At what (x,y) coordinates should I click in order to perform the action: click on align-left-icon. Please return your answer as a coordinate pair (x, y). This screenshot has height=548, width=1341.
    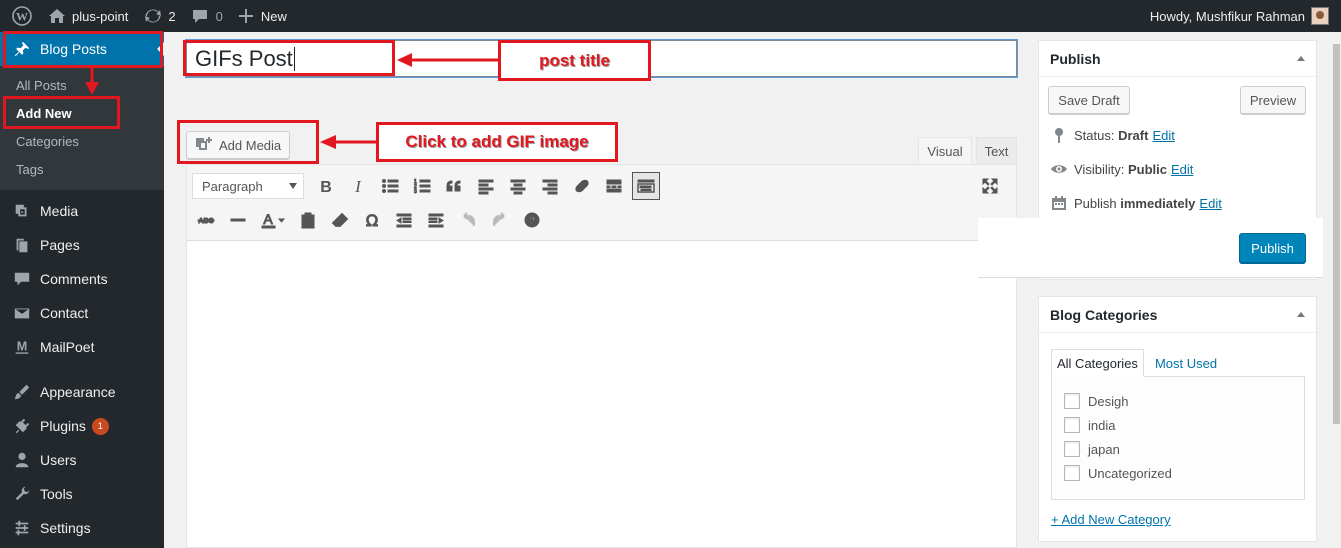
    Looking at the image, I should click on (486, 187).